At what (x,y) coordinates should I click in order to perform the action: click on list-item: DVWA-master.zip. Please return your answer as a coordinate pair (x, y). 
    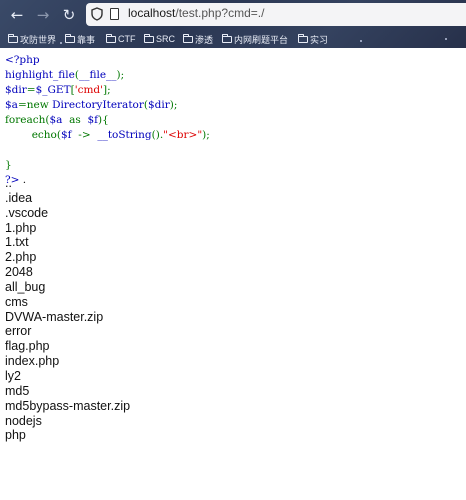
    Looking at the image, I should click on (54, 316).